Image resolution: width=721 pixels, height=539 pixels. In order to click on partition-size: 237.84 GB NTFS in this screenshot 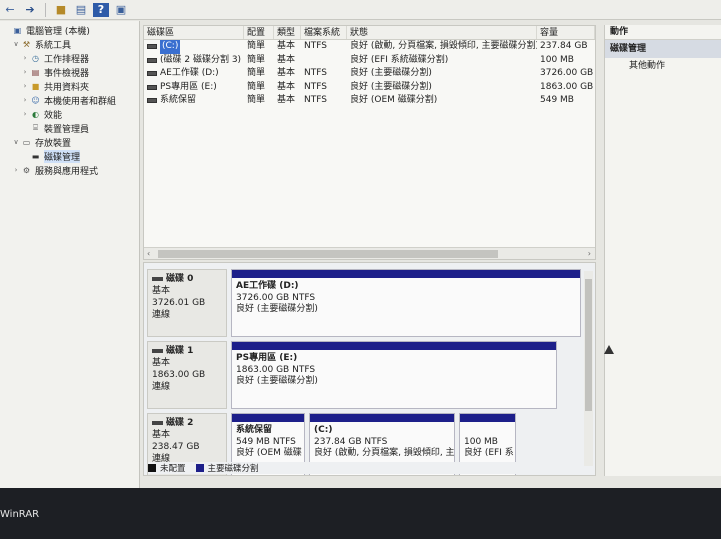, I will do `click(351, 441)`.